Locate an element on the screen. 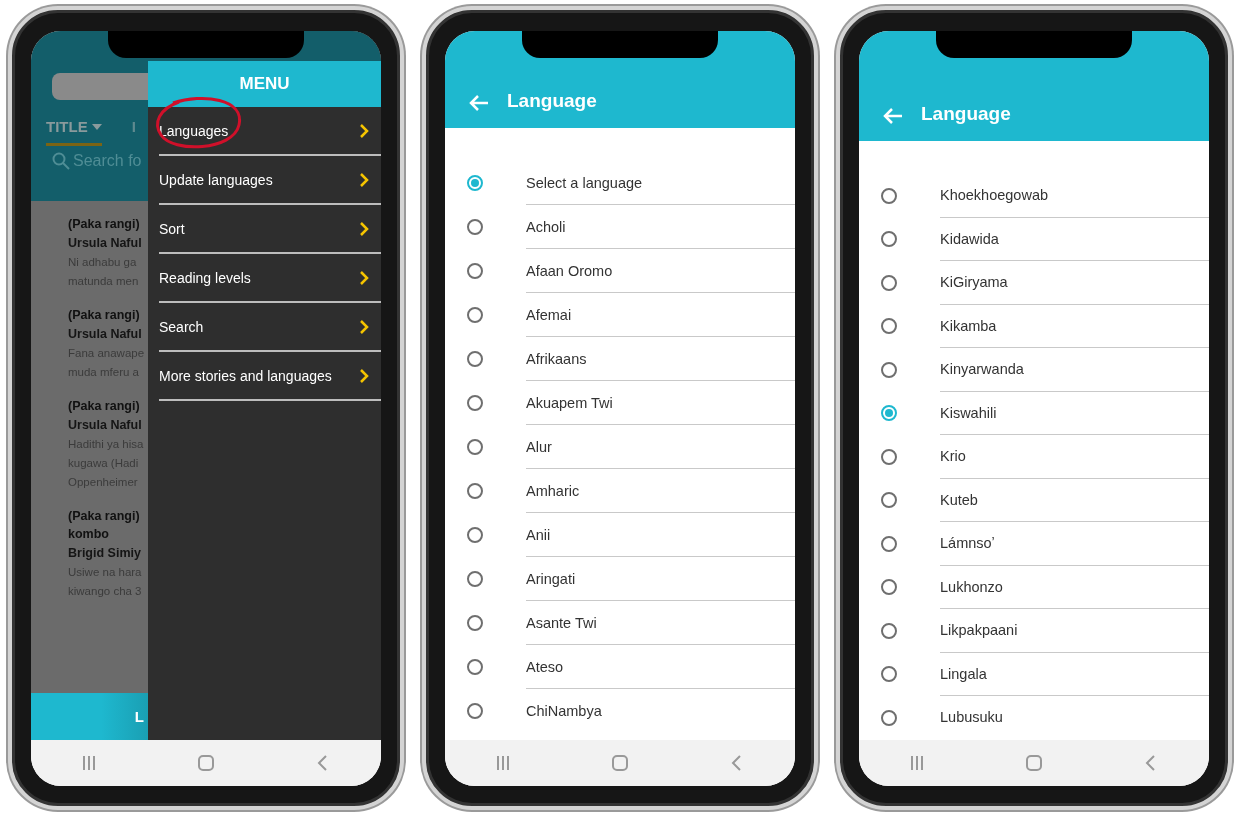  language-option: KiGiryama is located at coordinates (1074, 283).